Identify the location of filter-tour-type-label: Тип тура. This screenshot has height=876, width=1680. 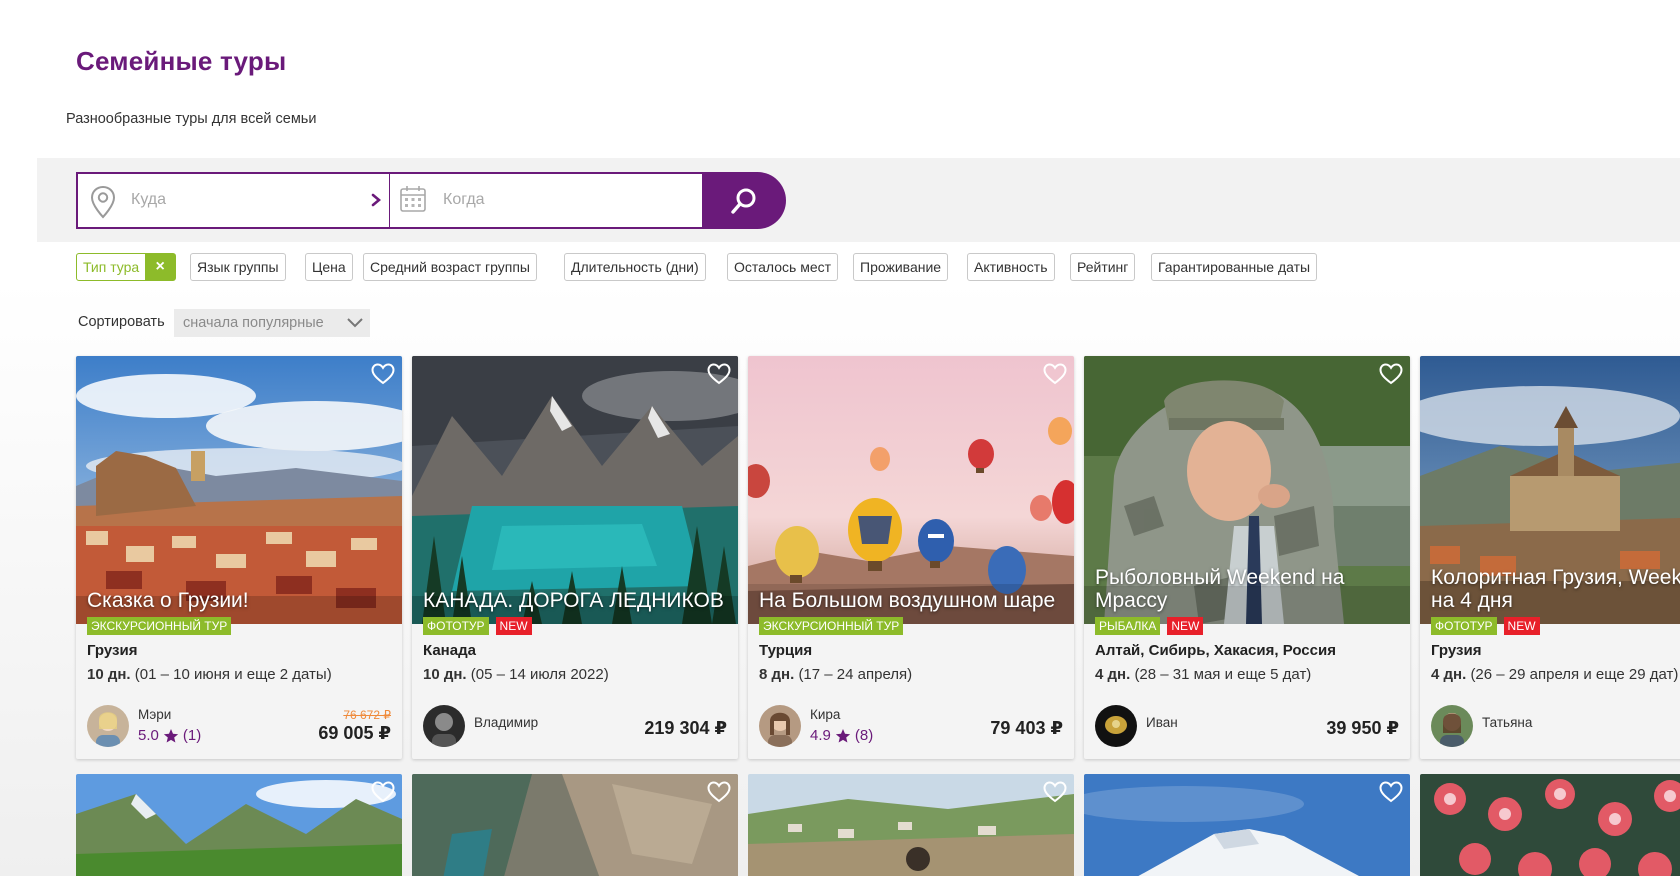
(111, 267).